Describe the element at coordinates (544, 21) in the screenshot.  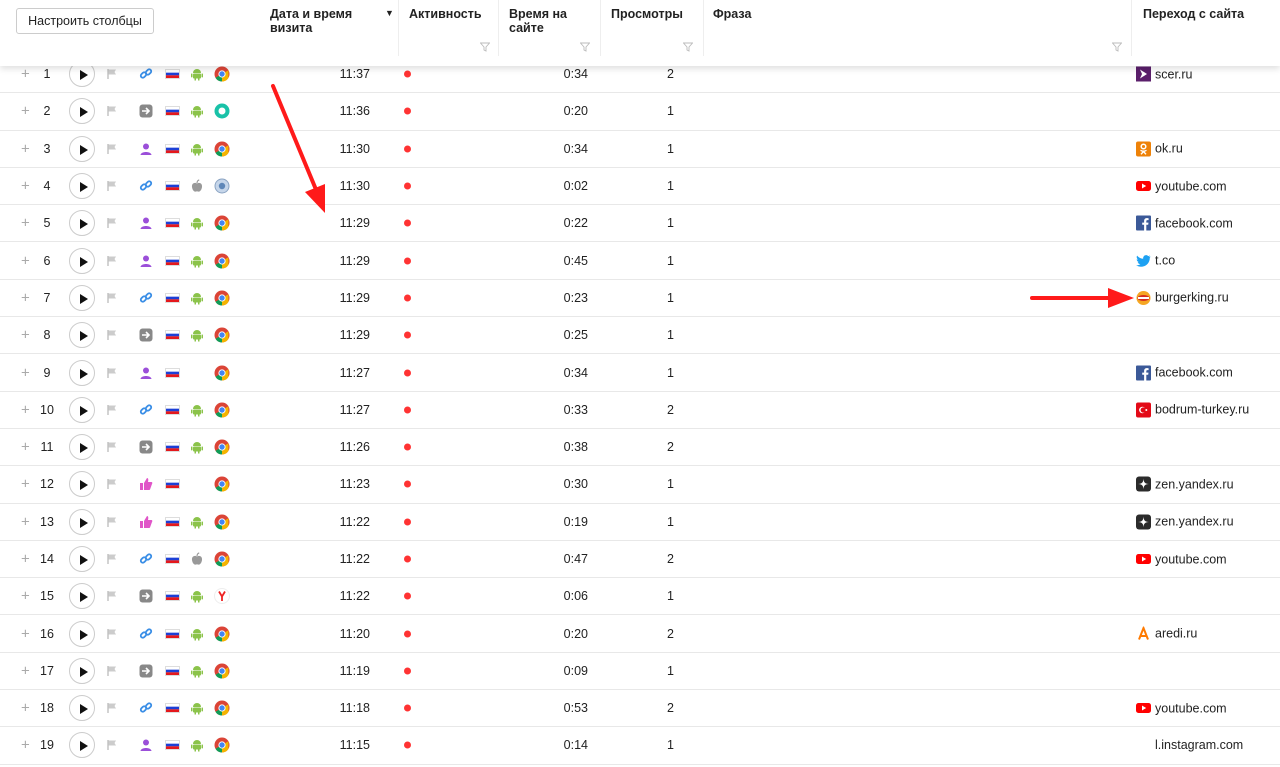
I see `column-header-time-on-site: Время на сайте` at that location.